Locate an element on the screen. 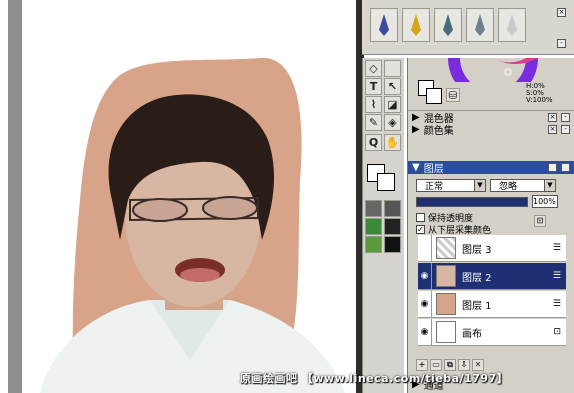 The height and width of the screenshot is (393, 574). blend-mode-select: 正常 ▼ is located at coordinates (451, 185).